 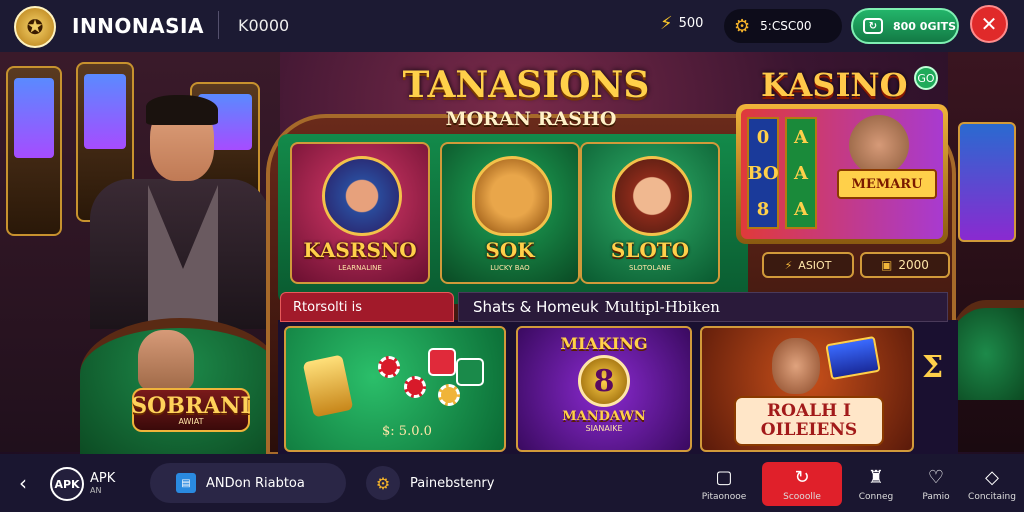 What do you see at coordinates (328, 386) in the screenshot?
I see `gold-bar-icon` at bounding box center [328, 386].